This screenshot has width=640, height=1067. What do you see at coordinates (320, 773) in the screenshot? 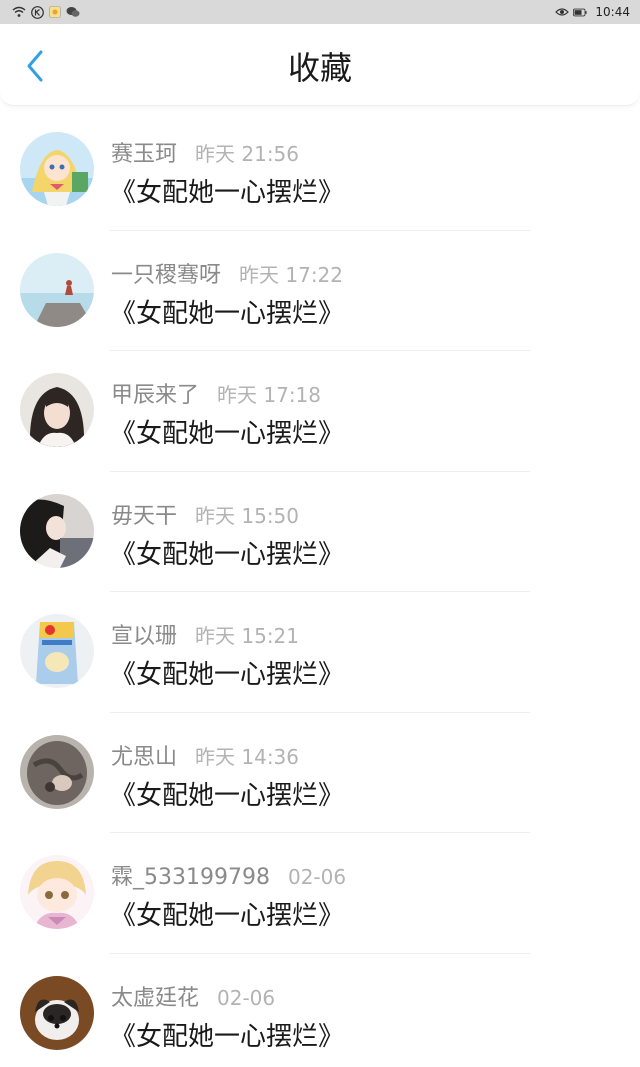
I see `list-item: 尤思山 昨天 14:36 《女配她一心摆烂》` at bounding box center [320, 773].